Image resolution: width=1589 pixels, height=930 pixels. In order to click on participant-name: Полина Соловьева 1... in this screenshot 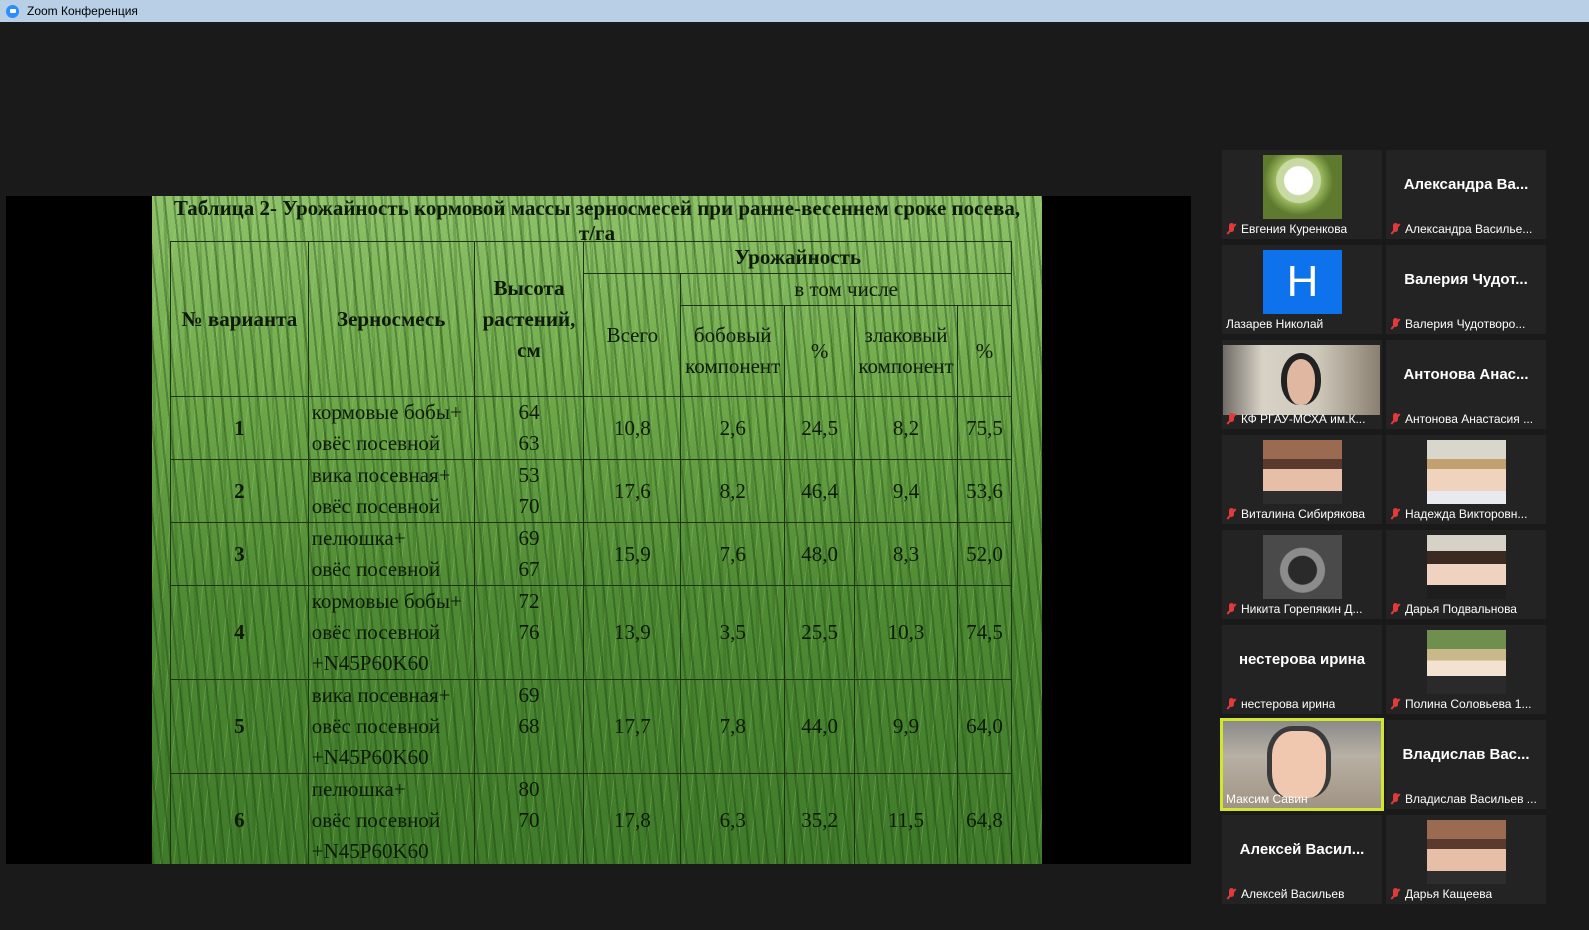, I will do `click(1468, 704)`.